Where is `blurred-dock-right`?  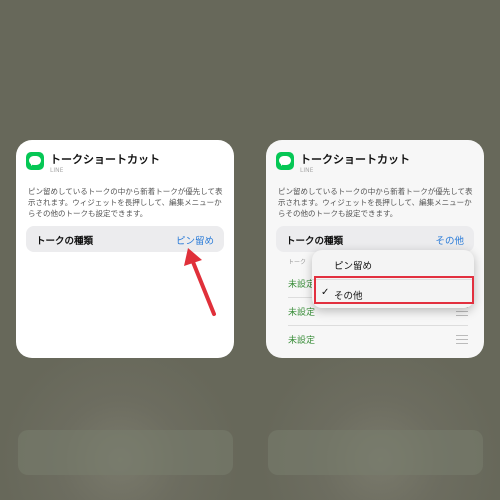 blurred-dock-right is located at coordinates (375, 452).